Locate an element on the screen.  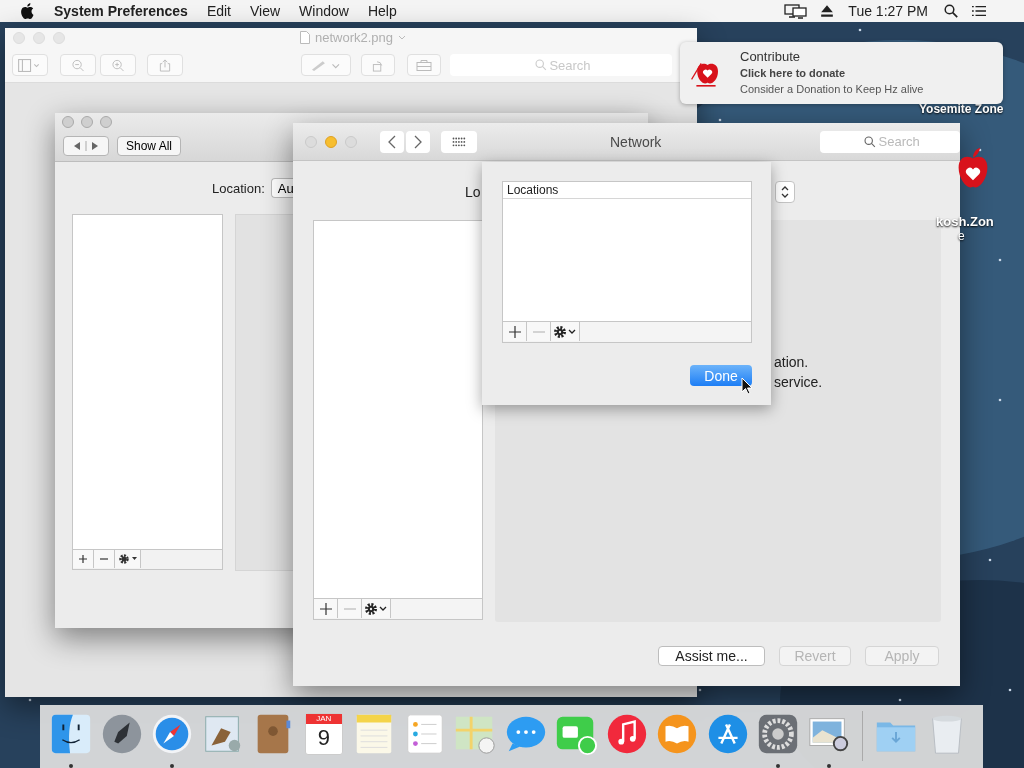
share-icon is located at coordinates (165, 65).